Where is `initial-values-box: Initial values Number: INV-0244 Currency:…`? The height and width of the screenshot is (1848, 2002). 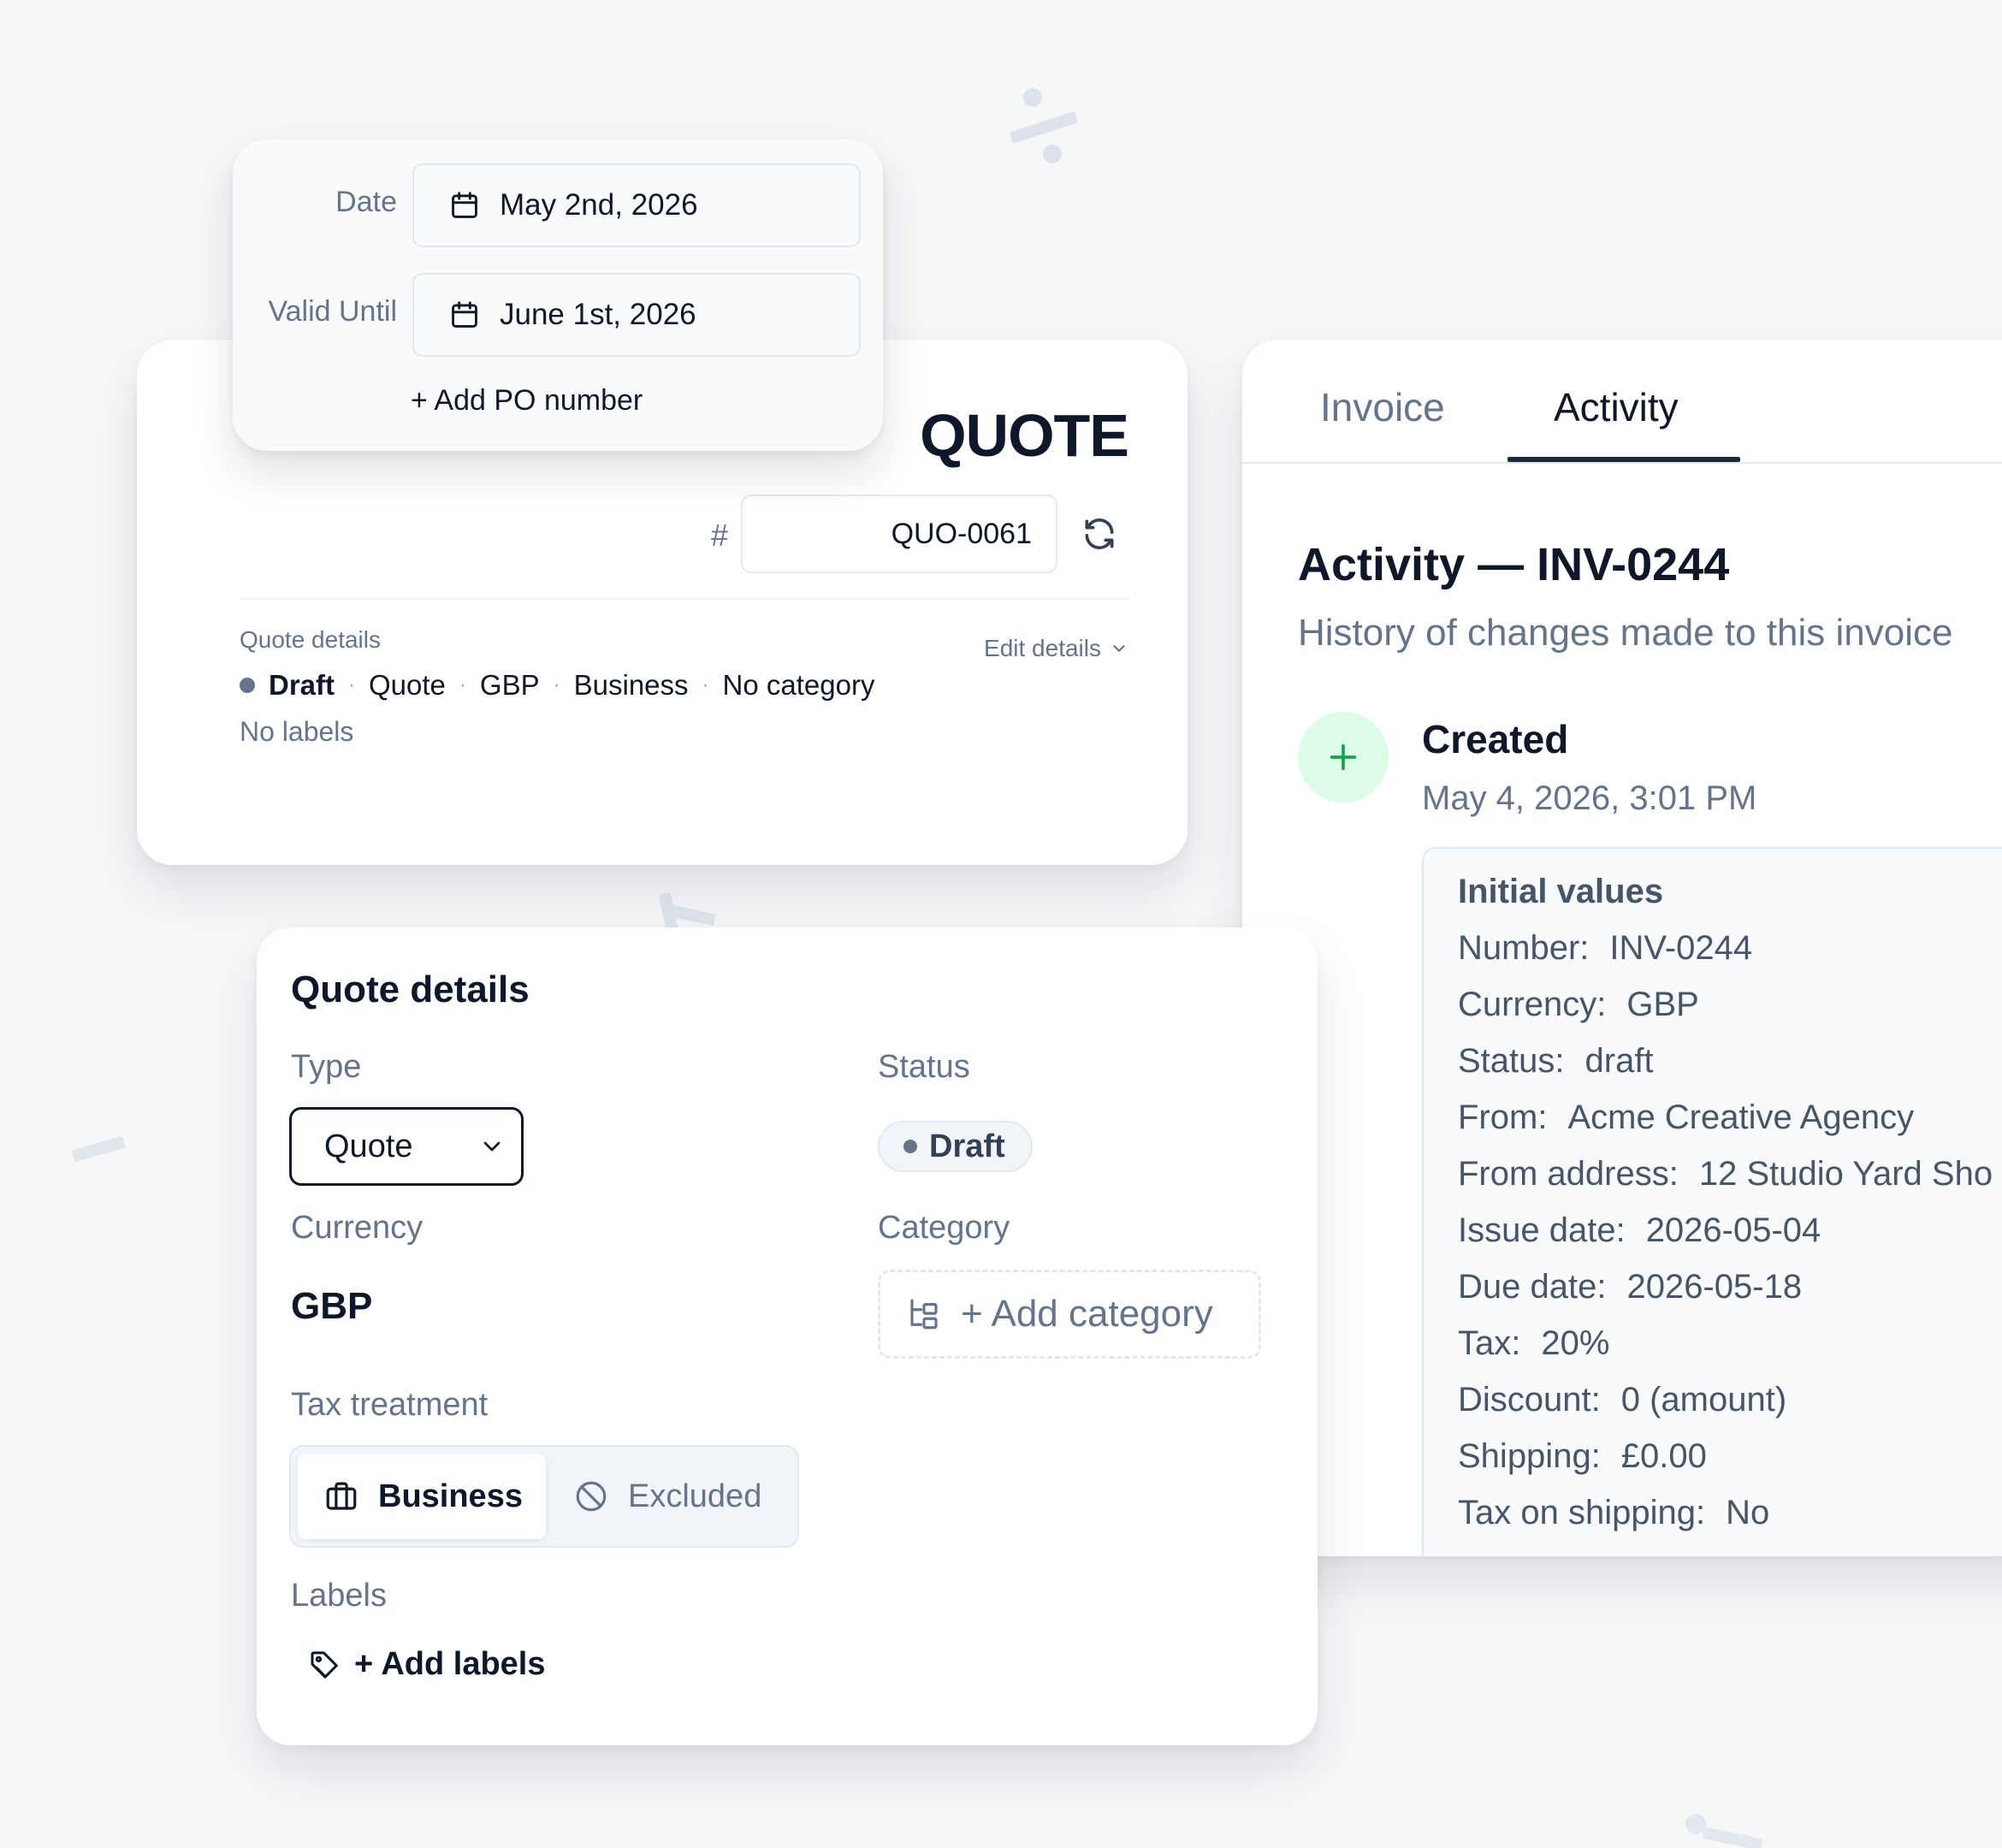 initial-values-box: Initial values Number: INV-0244 Currency:… is located at coordinates (1712, 1201).